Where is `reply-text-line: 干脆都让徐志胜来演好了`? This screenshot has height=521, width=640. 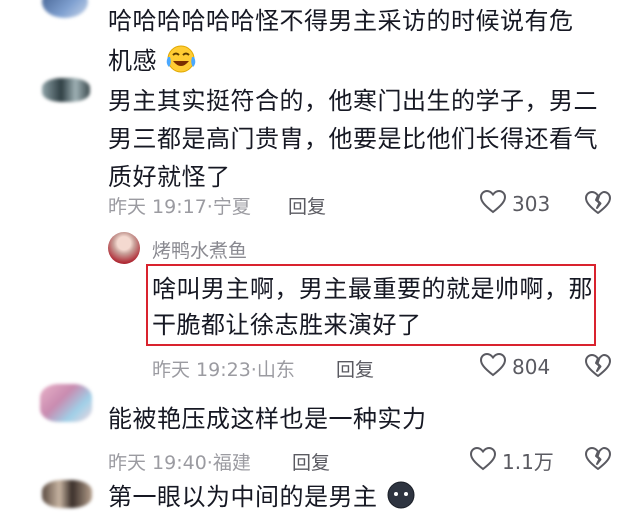
reply-text-line: 干脆都让徐志胜来演好了 is located at coordinates (287, 325).